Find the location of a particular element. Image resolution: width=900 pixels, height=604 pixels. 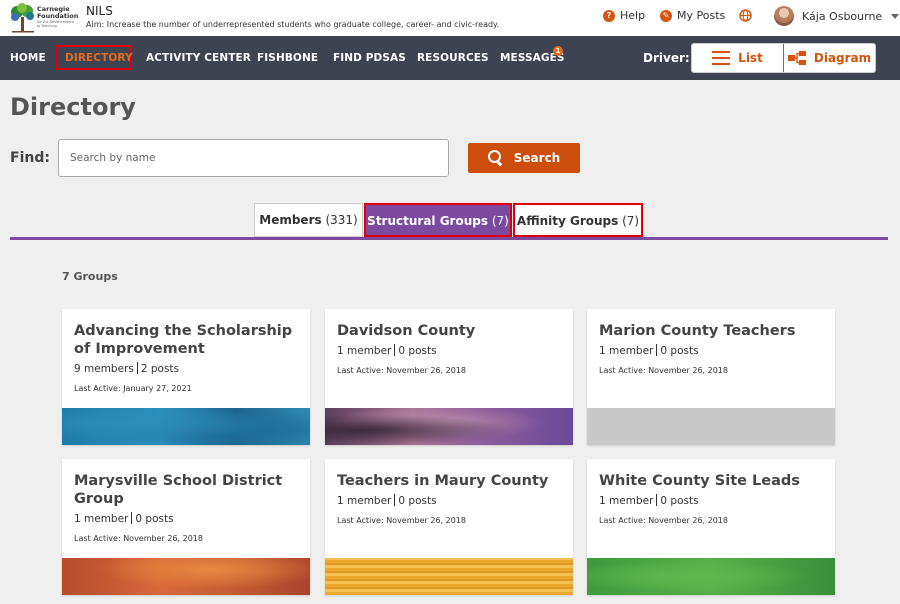

page-title: Directory is located at coordinates (73, 107).